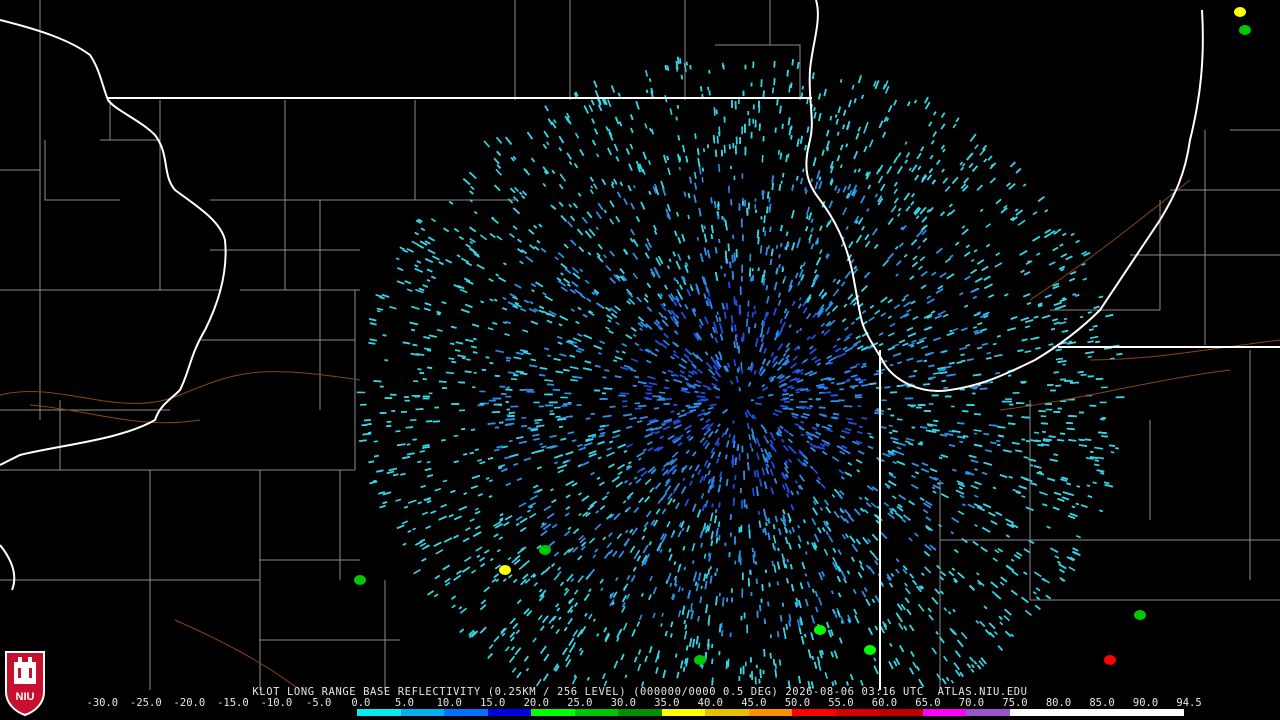 The image size is (1280, 720). What do you see at coordinates (971, 703) in the screenshot?
I see `scale-label: 70.0` at bounding box center [971, 703].